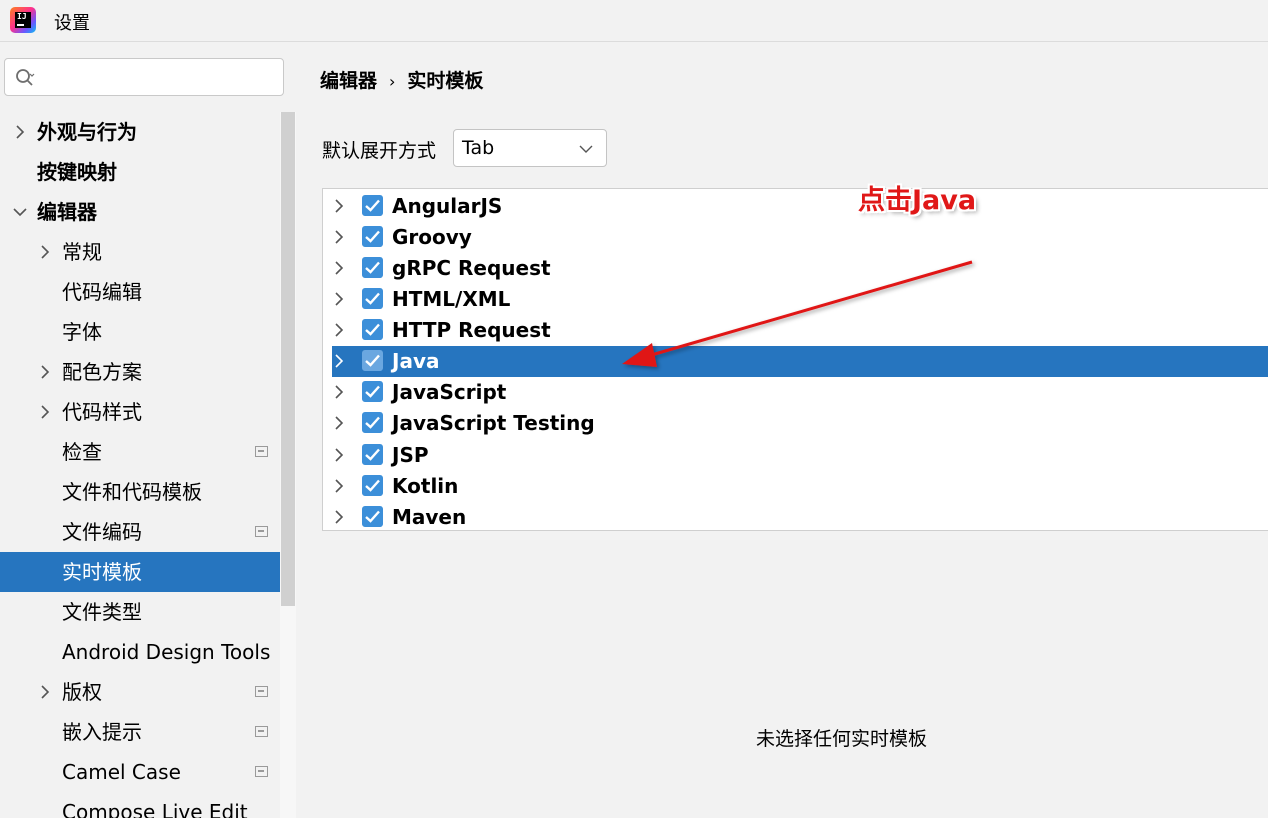  Describe the element at coordinates (72, 23) in the screenshot. I see `window-title: 设置` at that location.